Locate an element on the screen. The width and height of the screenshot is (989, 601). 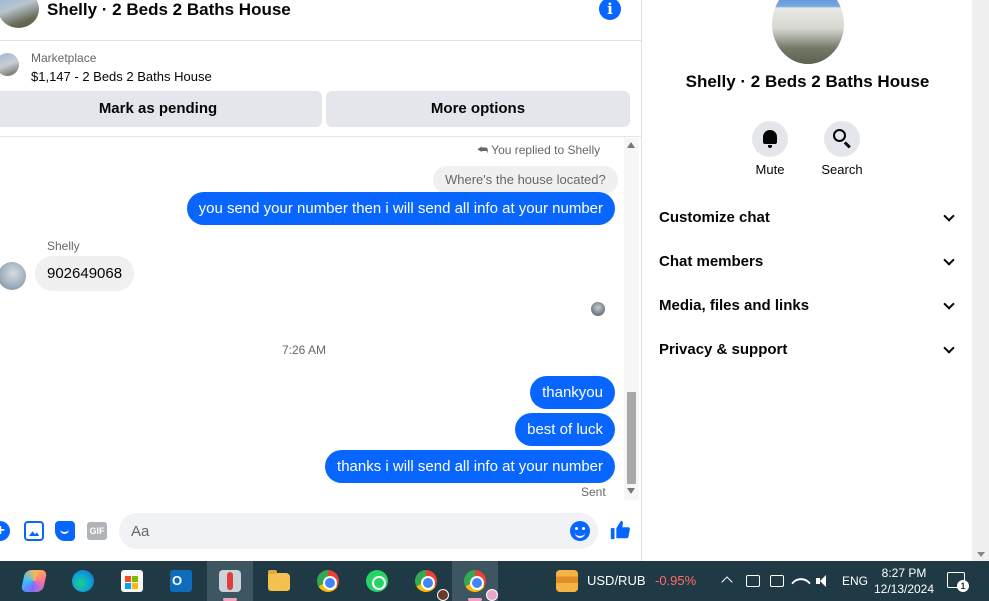
ticker-change: -0.95% is located at coordinates (675, 580).